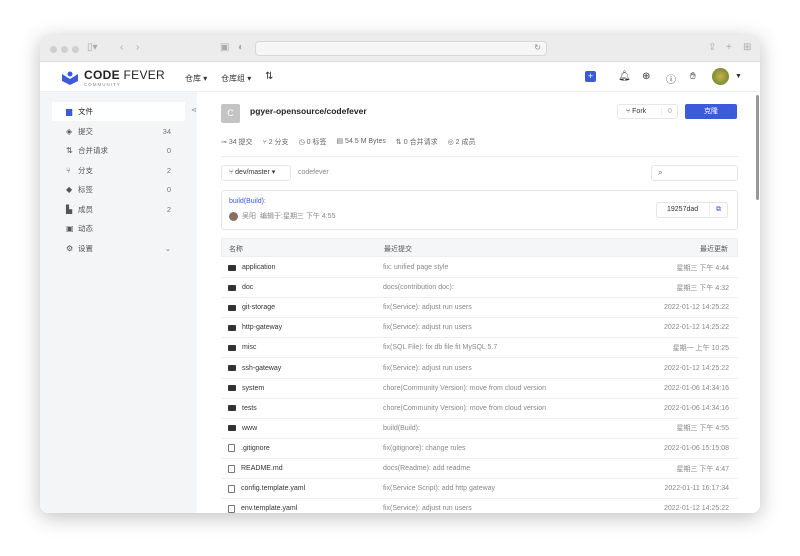  I want to click on branch-label: dev/master, so click(252, 172).